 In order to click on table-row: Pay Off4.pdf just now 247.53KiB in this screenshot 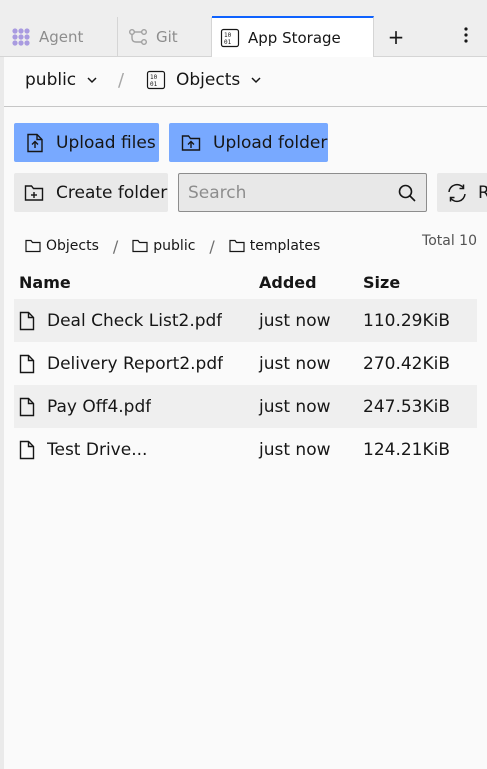, I will do `click(245, 406)`.